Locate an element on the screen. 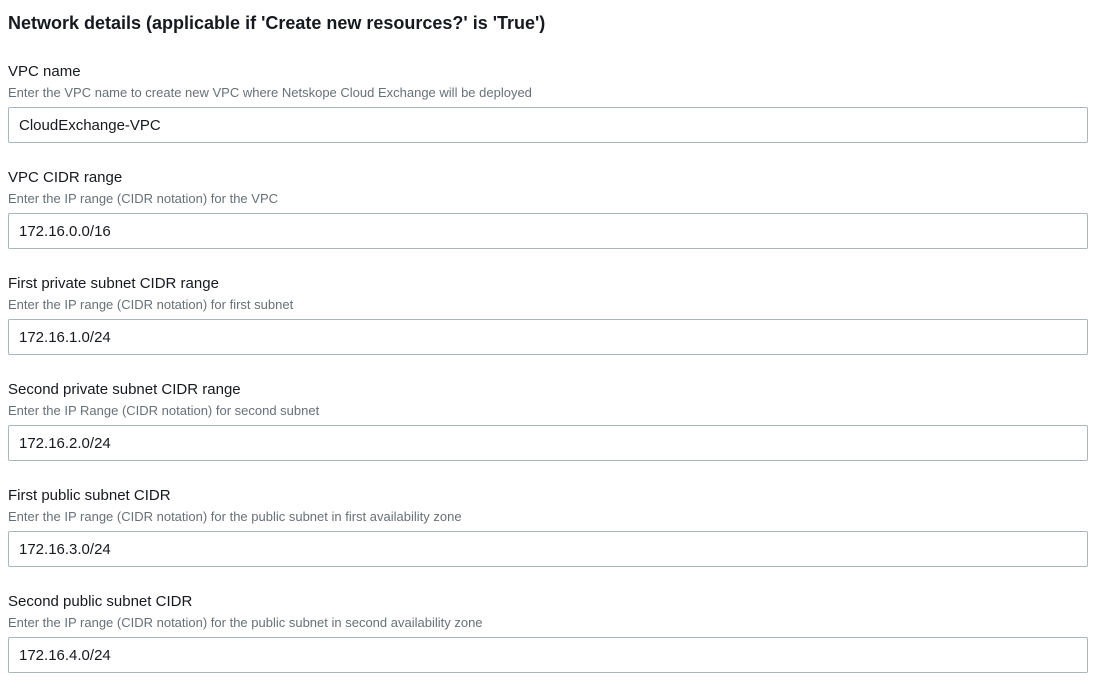 The width and height of the screenshot is (1100, 692). second-public-subnet-label: Second public subnet CIDR is located at coordinates (100, 601).